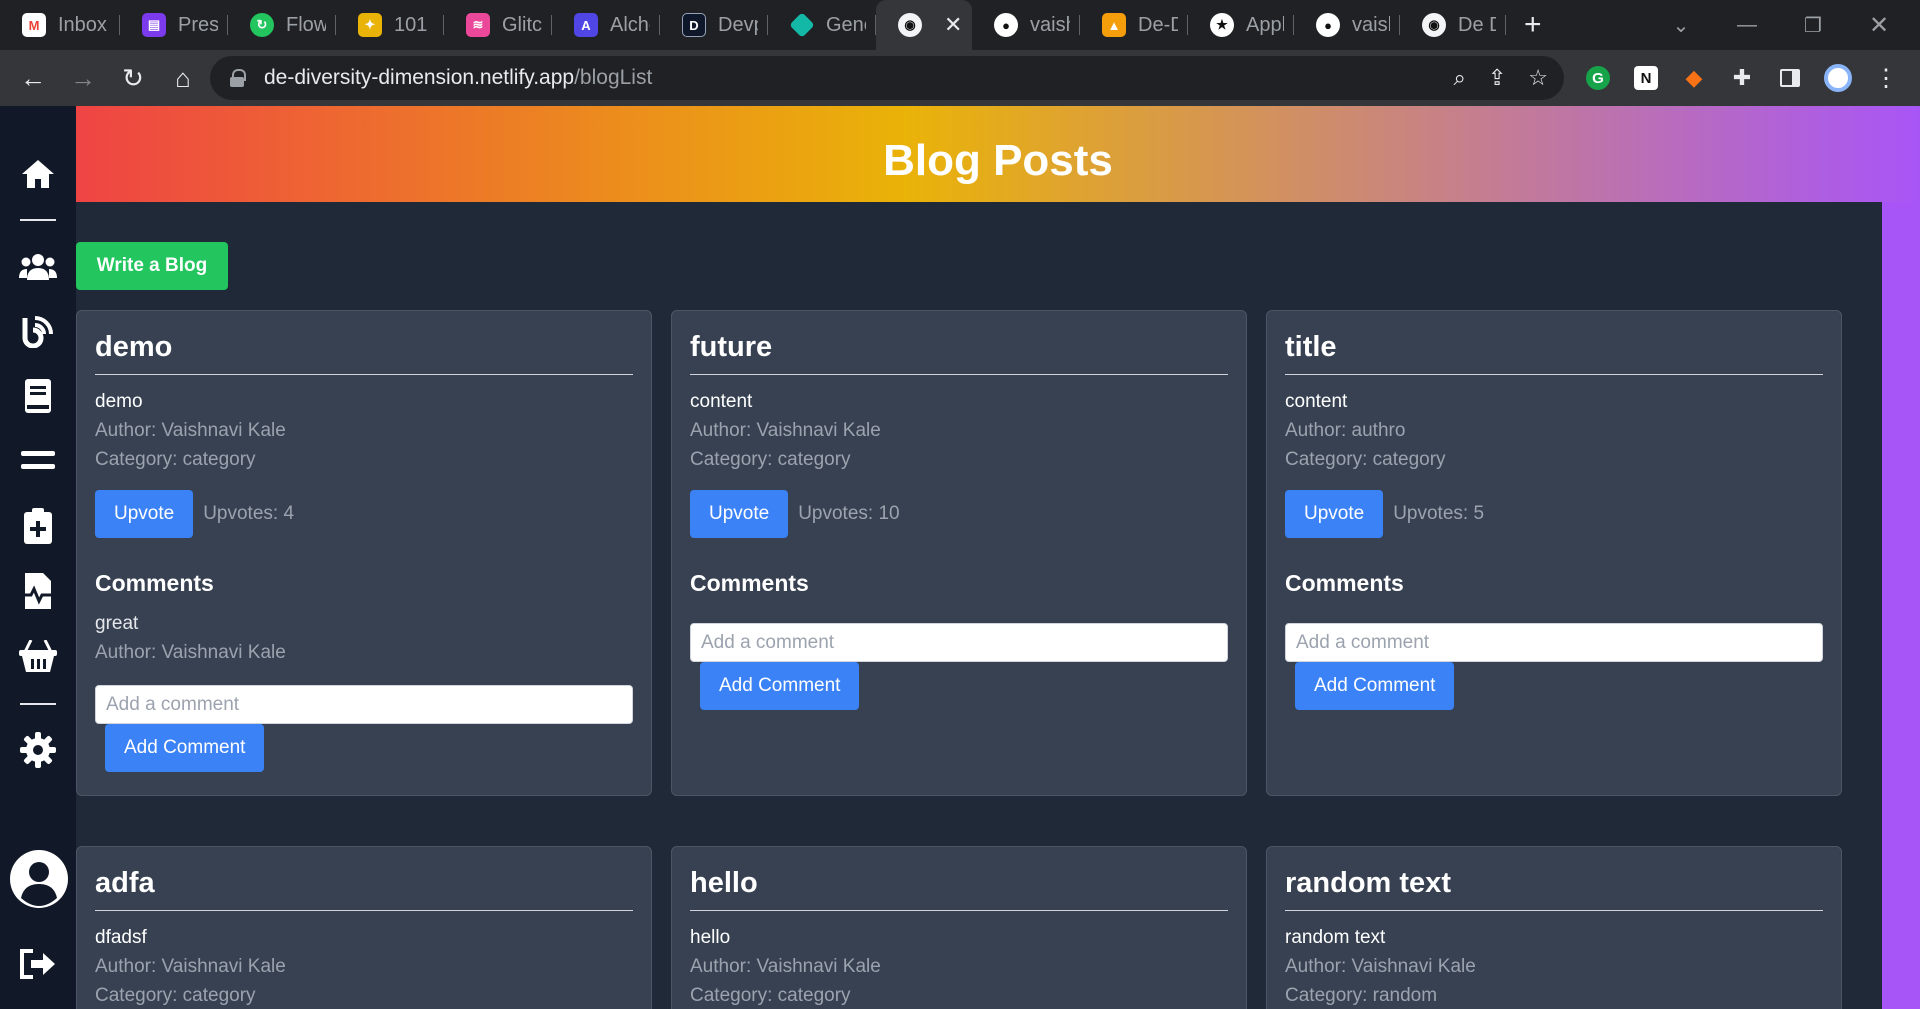  I want to click on notion-icon: N, so click(1646, 78).